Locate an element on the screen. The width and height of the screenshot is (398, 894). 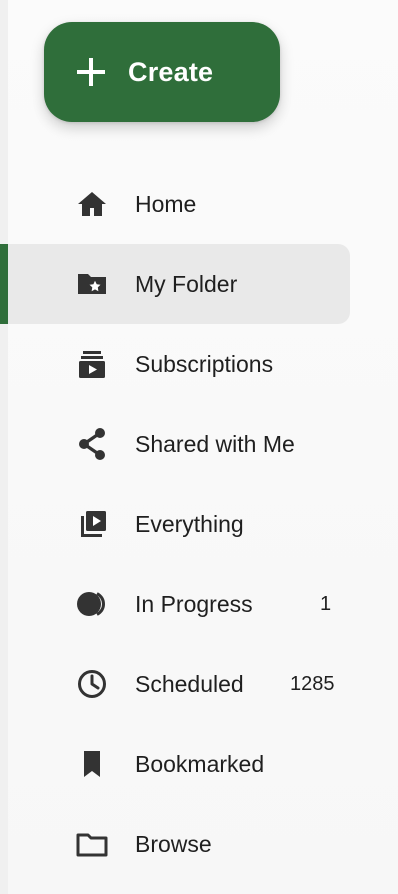
share-icon is located at coordinates (92, 444).